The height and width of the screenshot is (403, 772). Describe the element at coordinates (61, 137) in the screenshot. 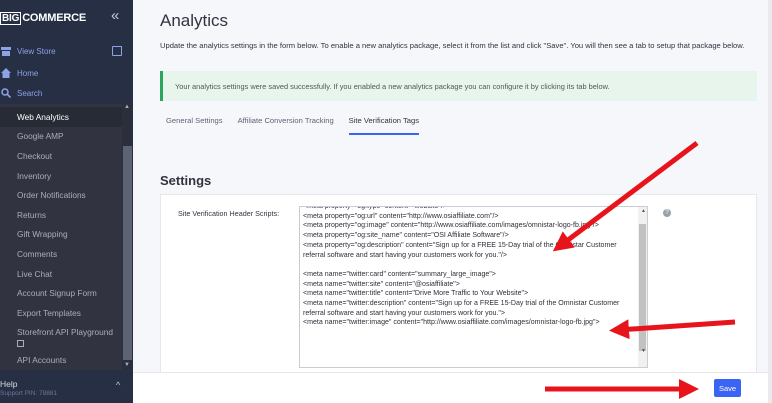

I see `sidebar-item-google-amp: Google AMP` at that location.